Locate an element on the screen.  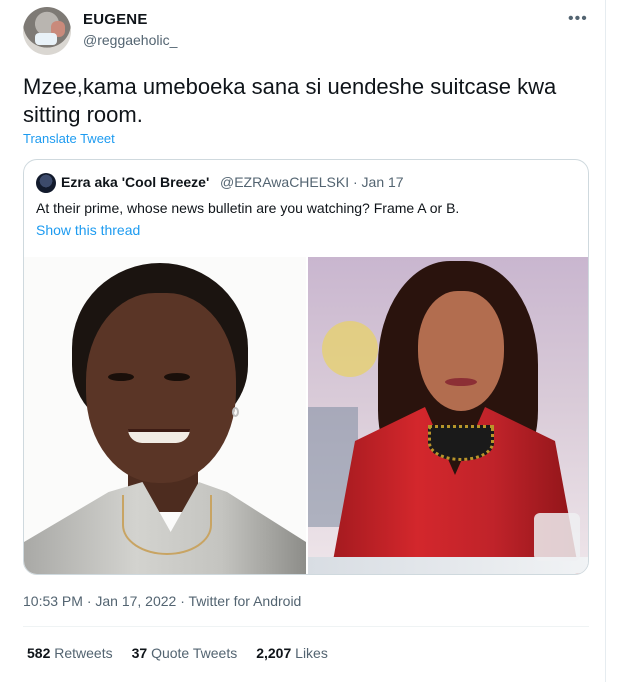
more-horizontal-icon: ••• is located at coordinates (578, 19).